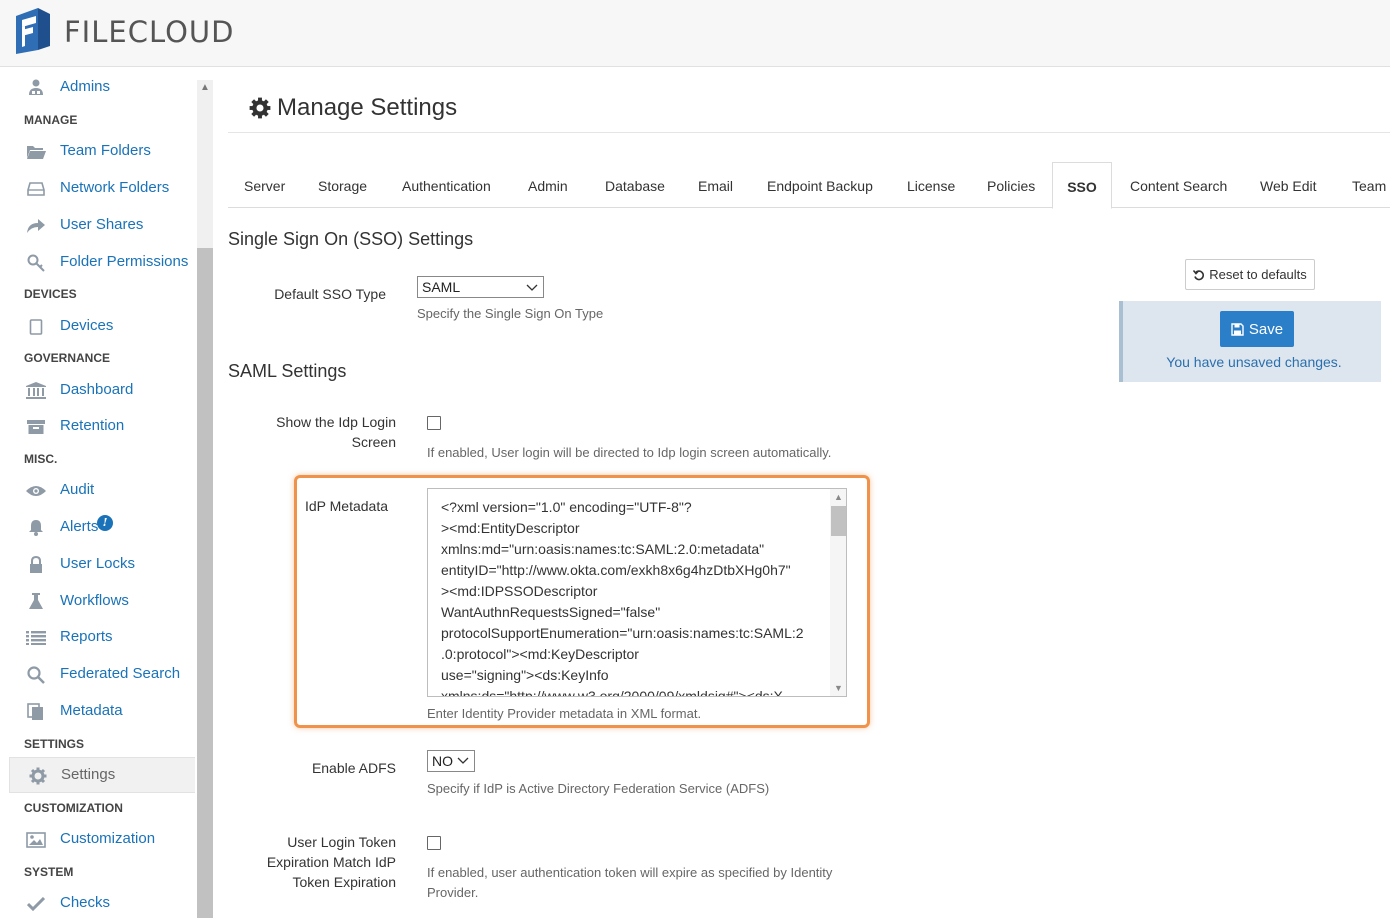 The width and height of the screenshot is (1390, 918). What do you see at coordinates (351, 239) in the screenshot?
I see `sso-section-title: Single Sign On (SSO) Settings` at bounding box center [351, 239].